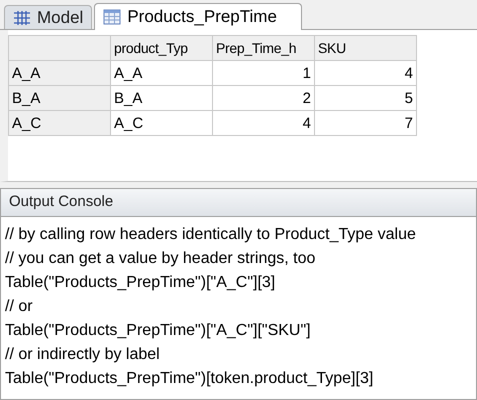 The width and height of the screenshot is (477, 400). I want to click on column-header: SKU, so click(366, 48).